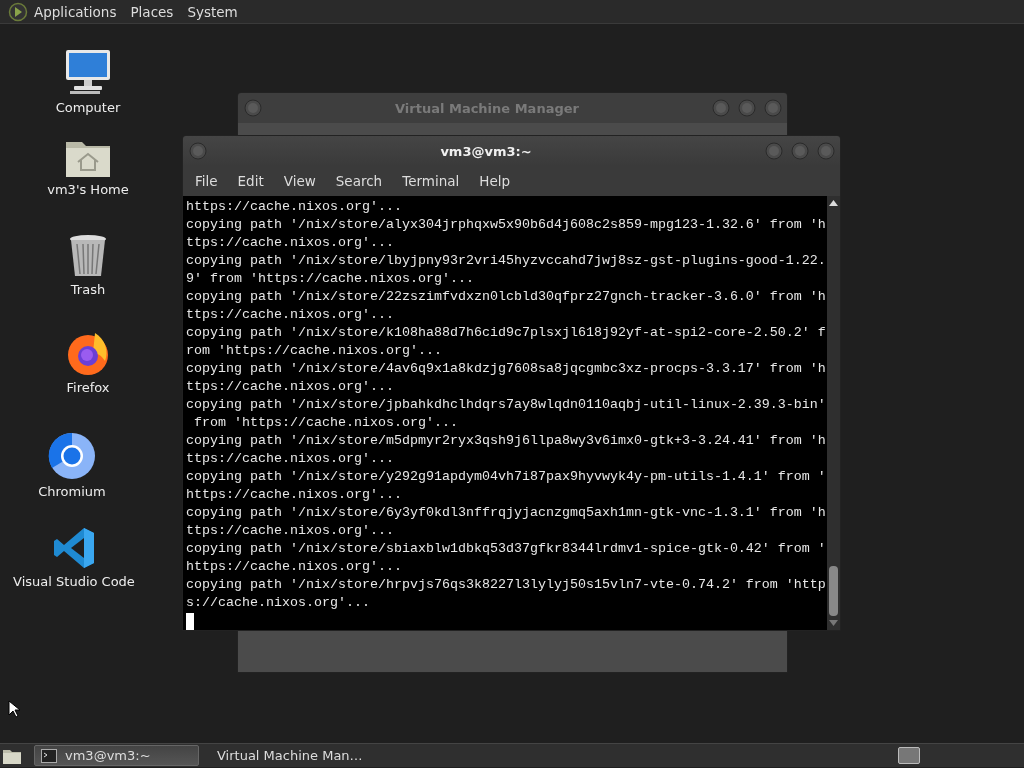 The image size is (1024, 768). I want to click on logo-icon, so click(18, 11).